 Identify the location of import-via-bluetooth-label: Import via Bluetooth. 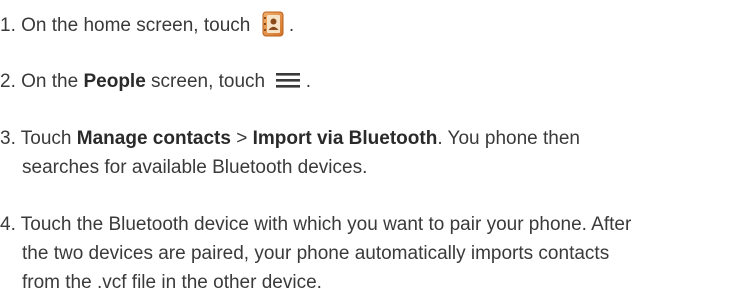
(345, 138).